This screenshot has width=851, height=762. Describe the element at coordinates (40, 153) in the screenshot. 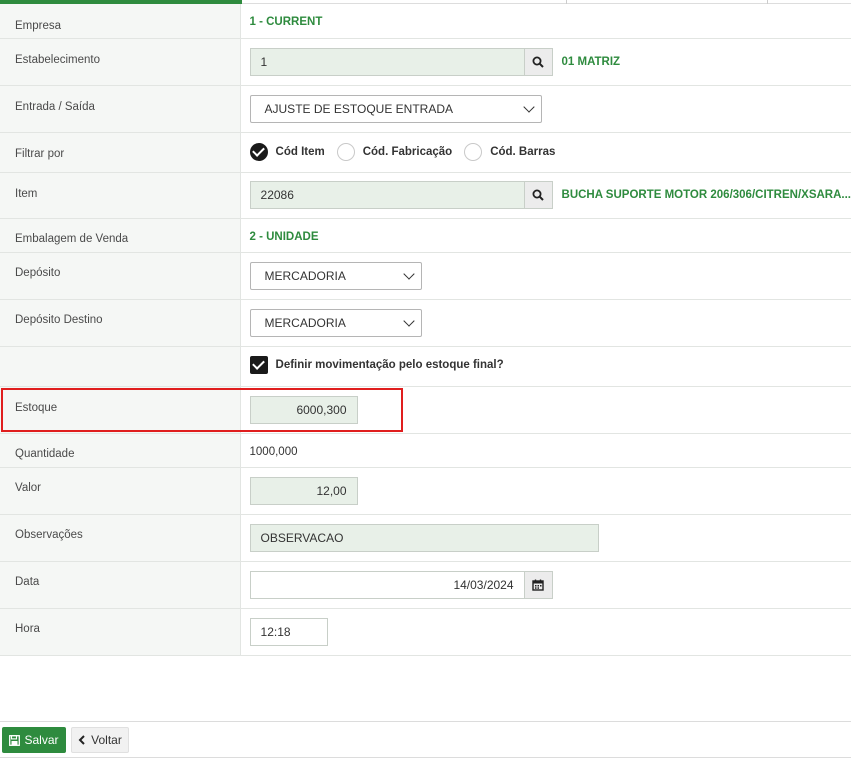

I see `filtrar-por-label: Filtrar por` at that location.